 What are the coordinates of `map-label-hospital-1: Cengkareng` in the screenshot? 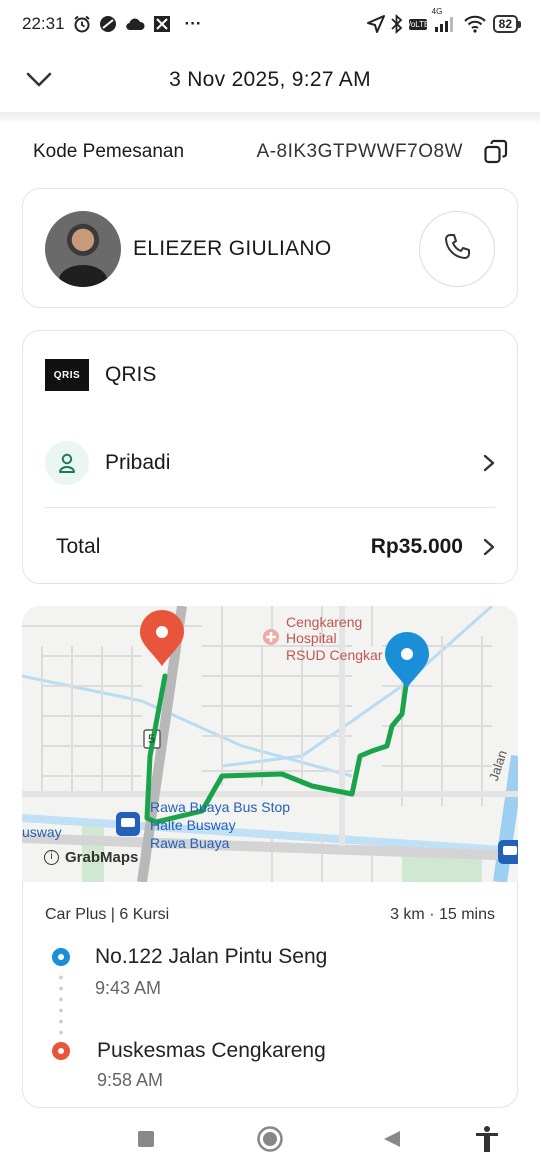 It's located at (324, 622).